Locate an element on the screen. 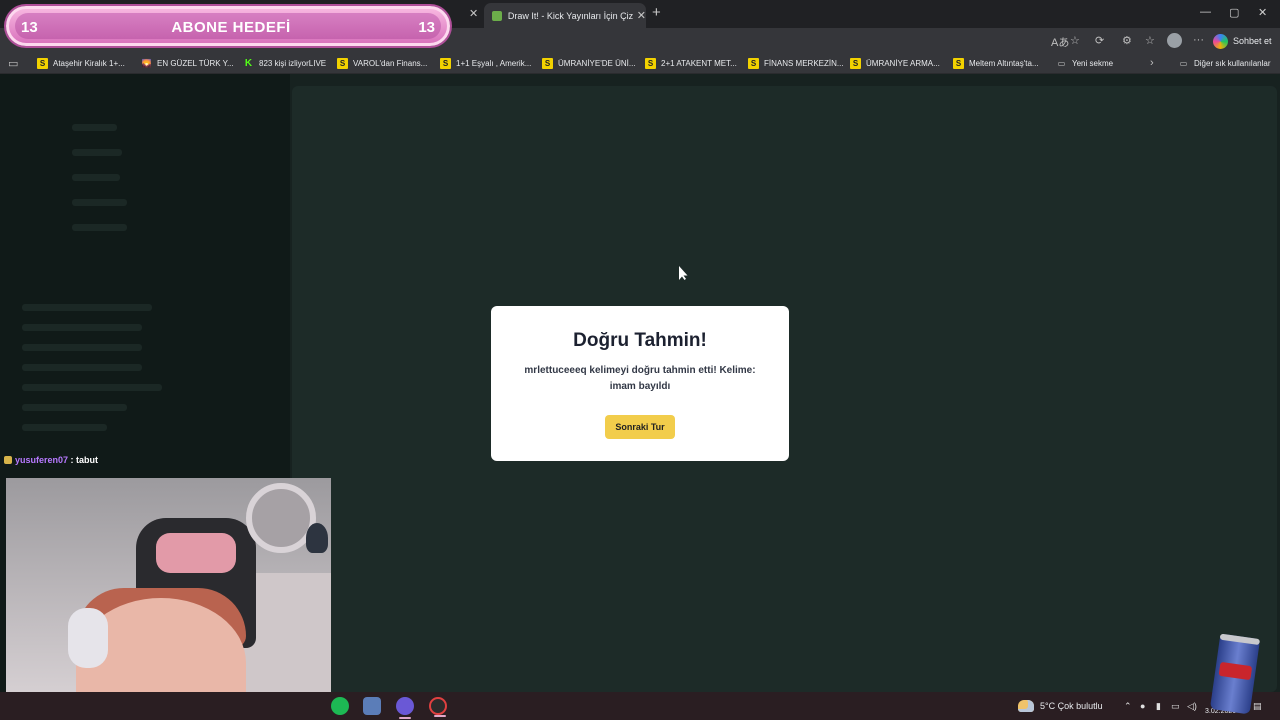 The width and height of the screenshot is (1280, 720). draw-it-favicon-icon is located at coordinates (497, 15).